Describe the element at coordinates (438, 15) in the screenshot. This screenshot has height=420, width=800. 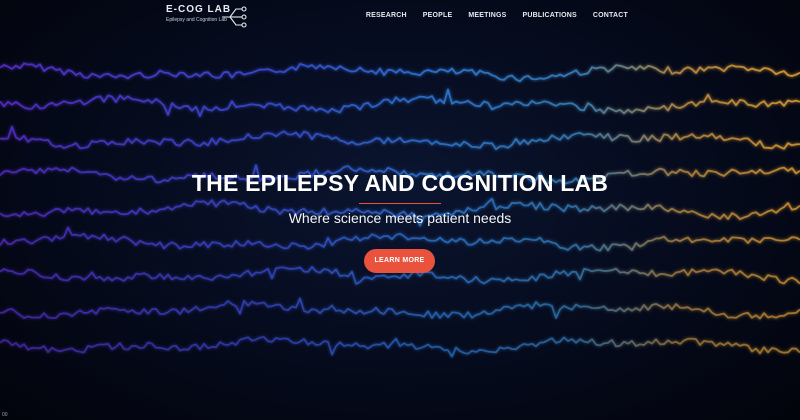
I see `nav-people: PEOPLE` at that location.